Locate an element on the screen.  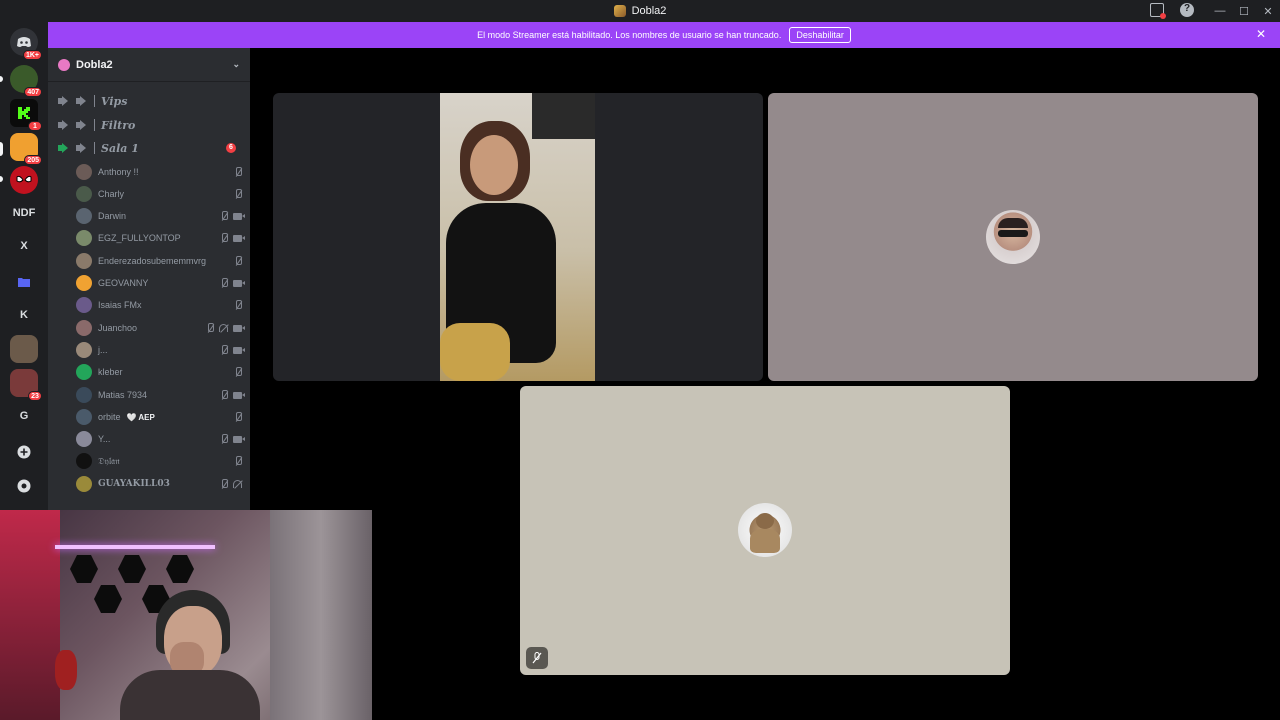
notification-badge: 205 is located at coordinates (33, 160).